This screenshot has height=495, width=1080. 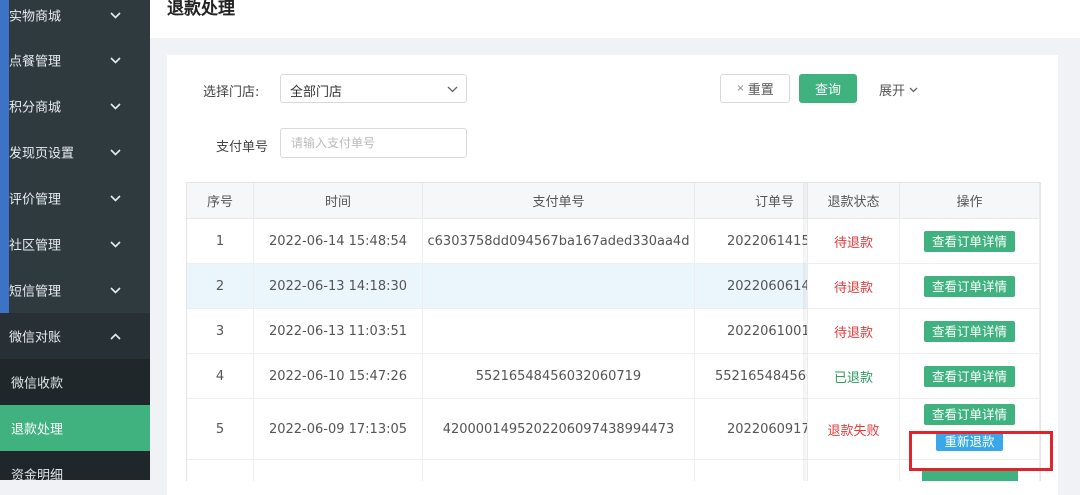 I want to click on cell-index: 4, so click(x=220, y=376).